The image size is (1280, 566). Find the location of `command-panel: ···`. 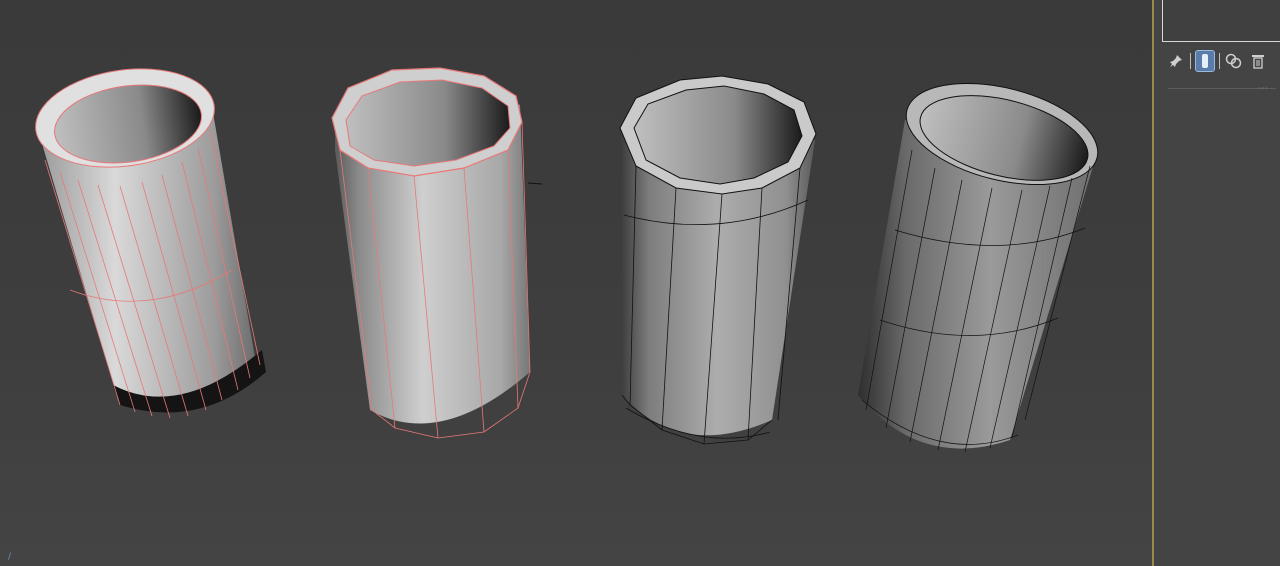

command-panel: ··· is located at coordinates (1217, 283).